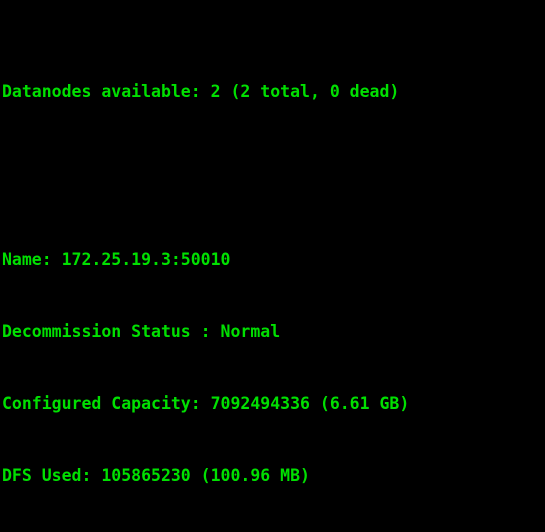 This screenshot has height=532, width=545. I want to click on datanode-1-dfs-used-line: DFS Used: 105865230 (100.96 MB), so click(156, 475).